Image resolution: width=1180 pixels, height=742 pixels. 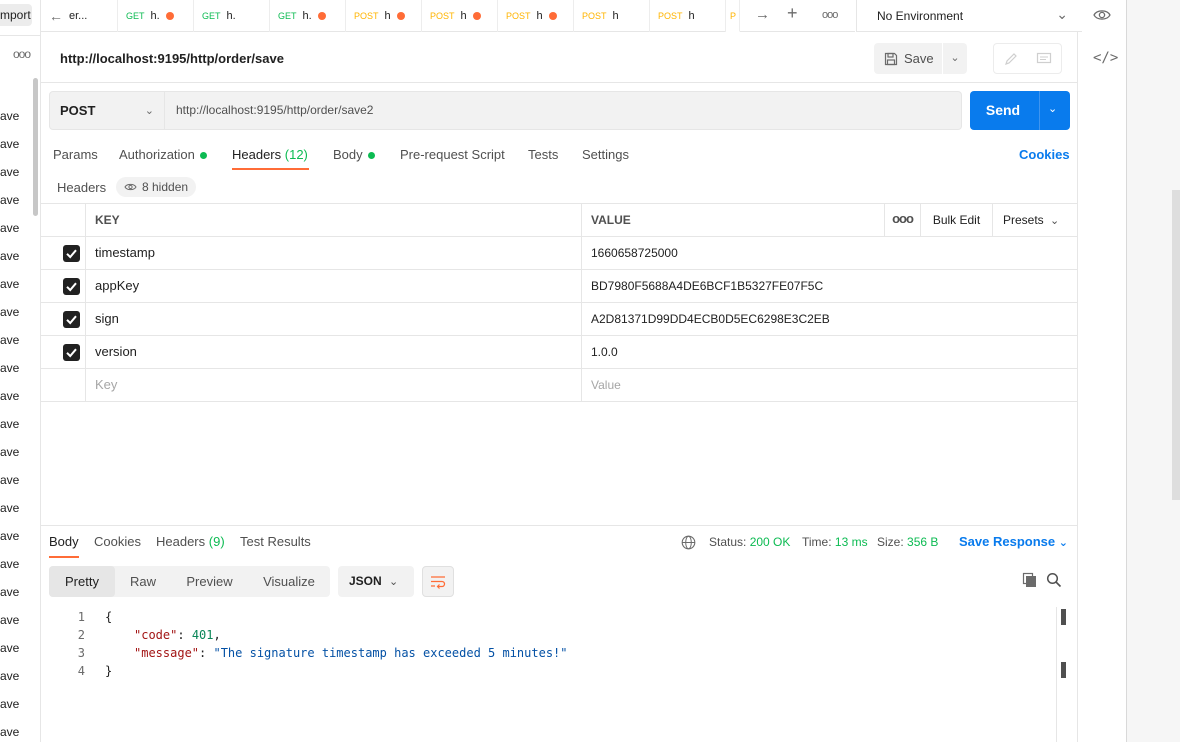 I want to click on arrow-right-icon: →, so click(x=762, y=14).